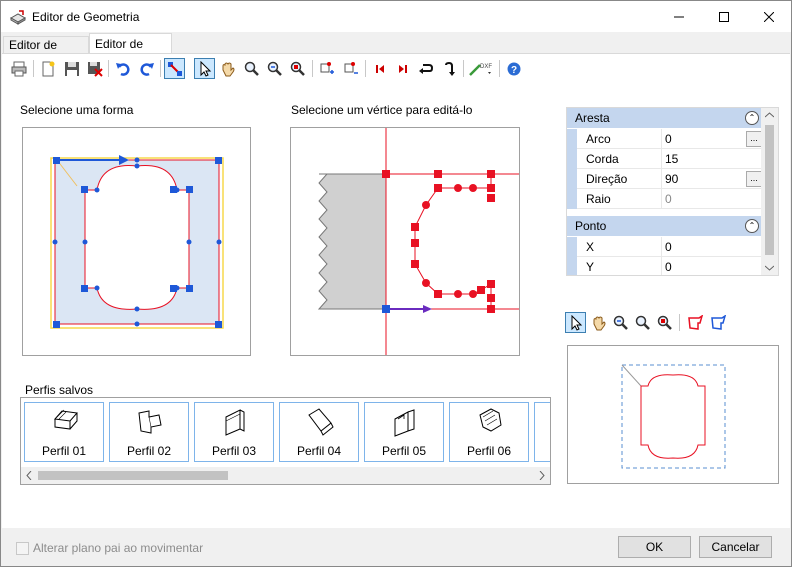 Image resolution: width=792 pixels, height=567 pixels. Describe the element at coordinates (22, 548) in the screenshot. I see `move-parent-plane-checkbox` at that location.